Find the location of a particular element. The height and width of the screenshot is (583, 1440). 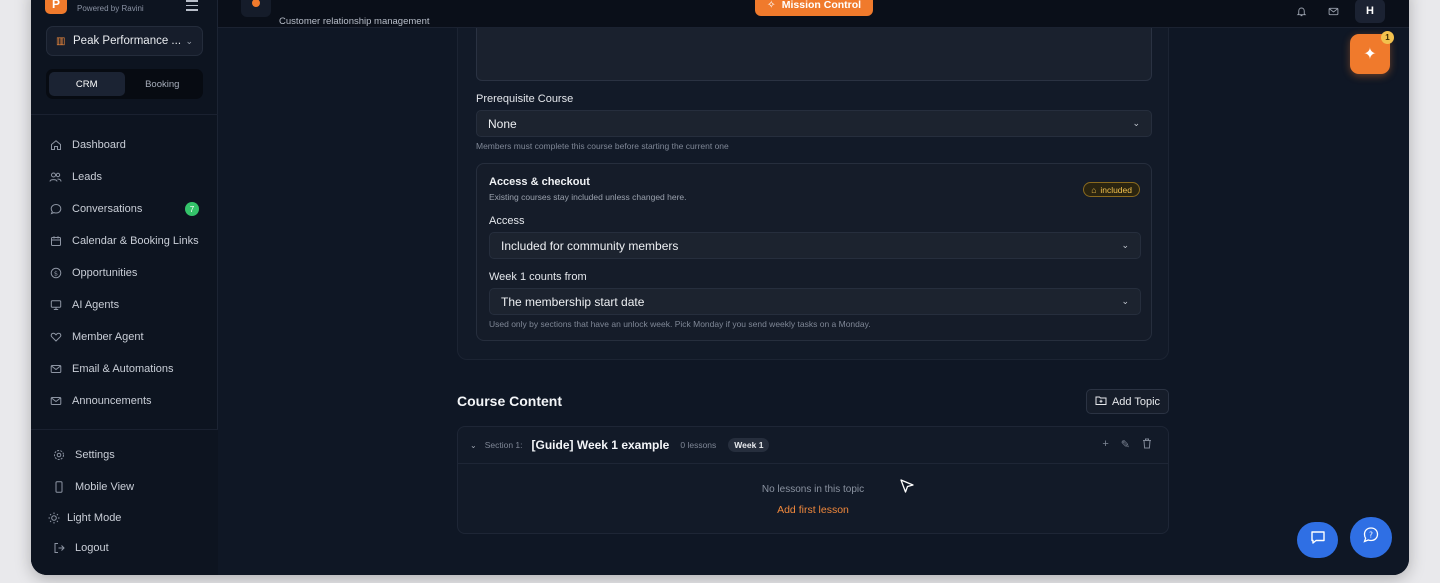

prereq-select: None ⌄ is located at coordinates (814, 123).